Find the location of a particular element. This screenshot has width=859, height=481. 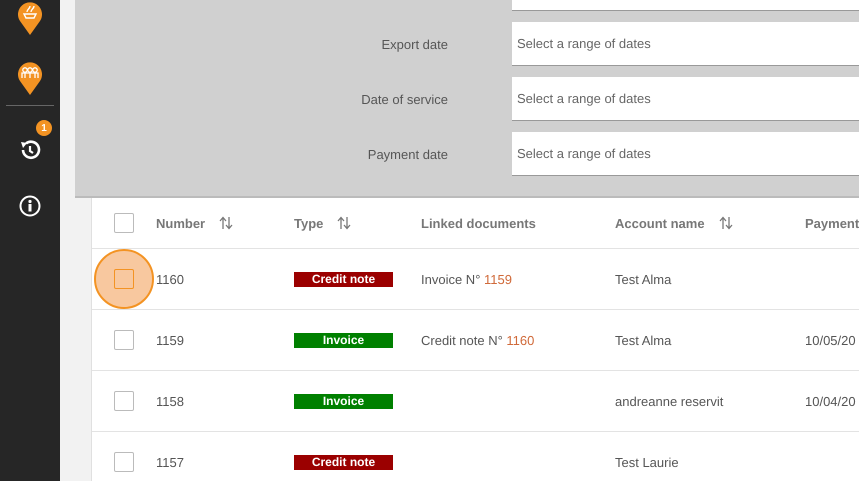

history-icon is located at coordinates (30, 150).